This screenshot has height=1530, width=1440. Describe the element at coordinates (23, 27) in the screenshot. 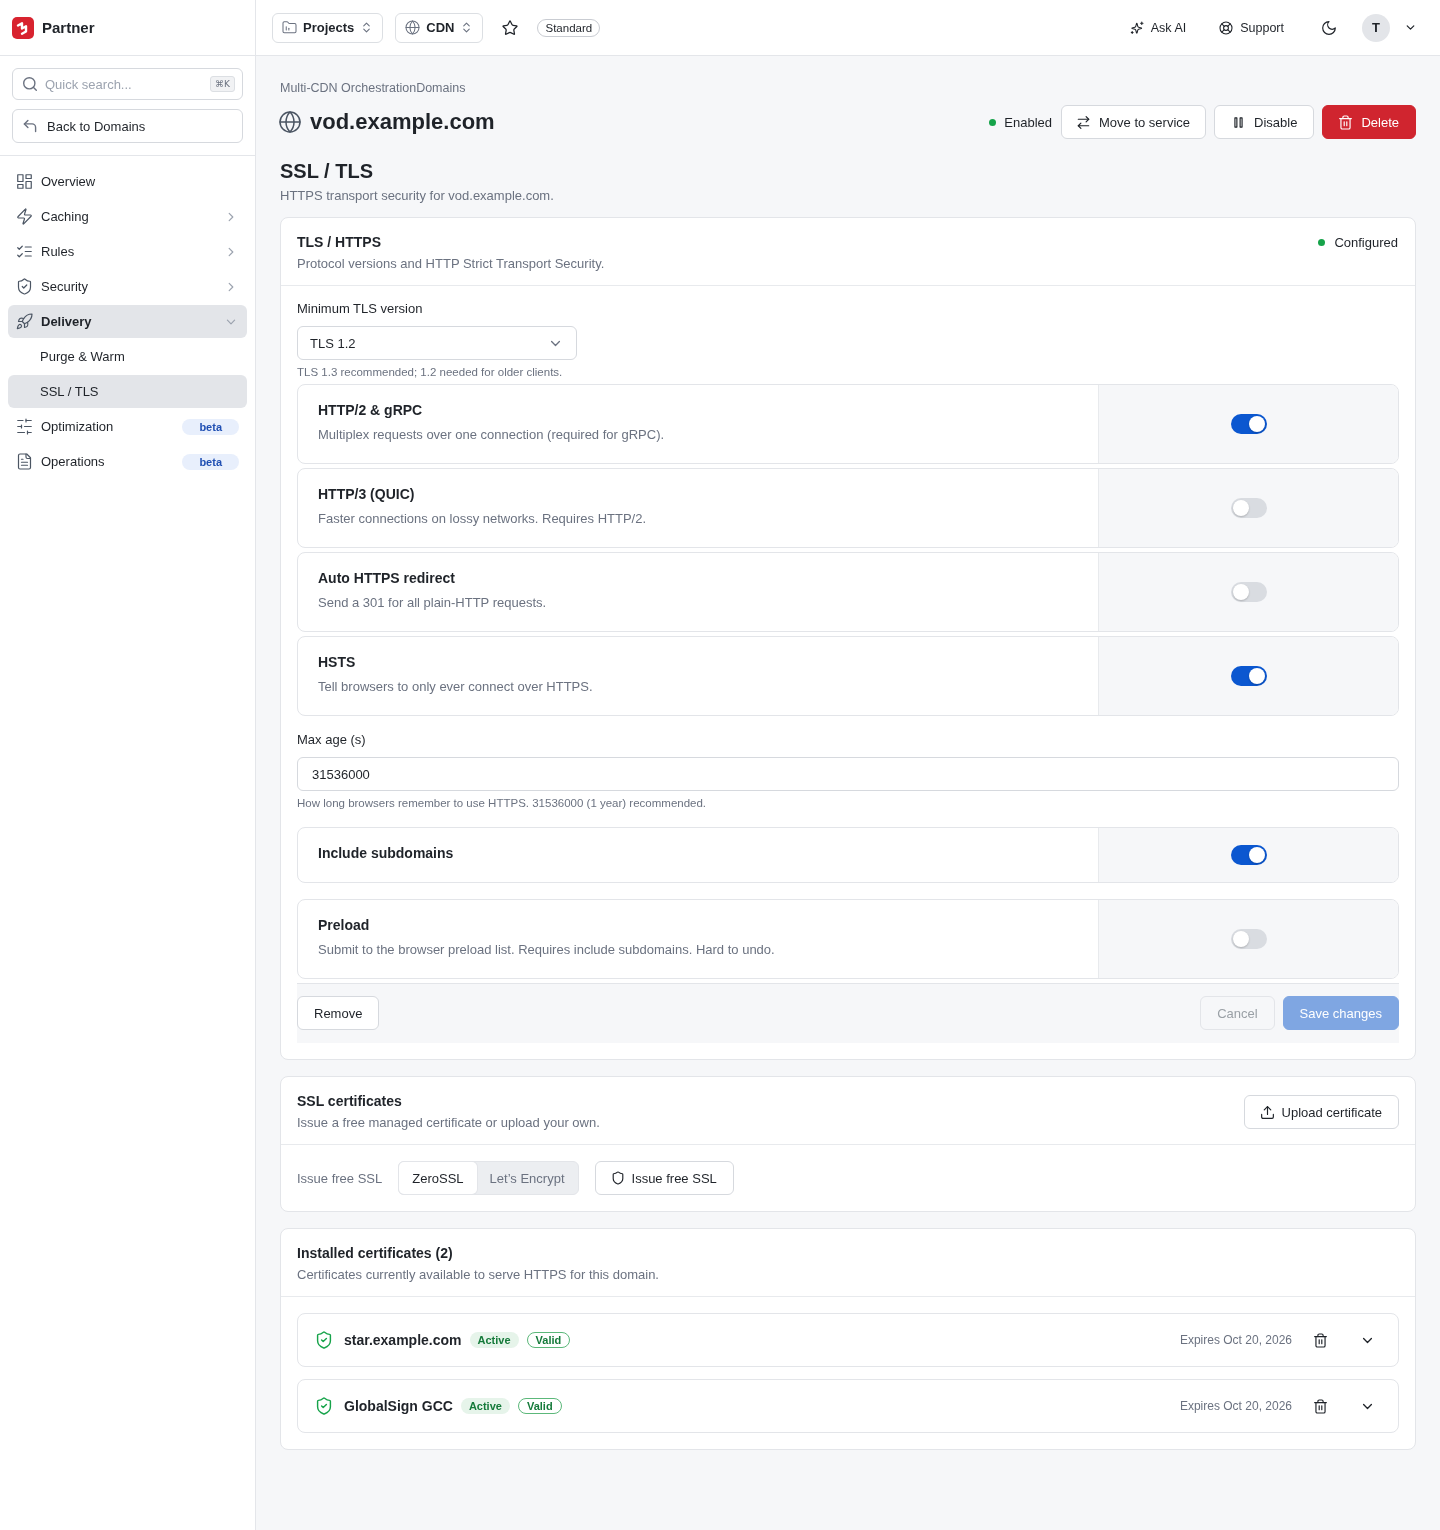

I see `logo-icon` at that location.